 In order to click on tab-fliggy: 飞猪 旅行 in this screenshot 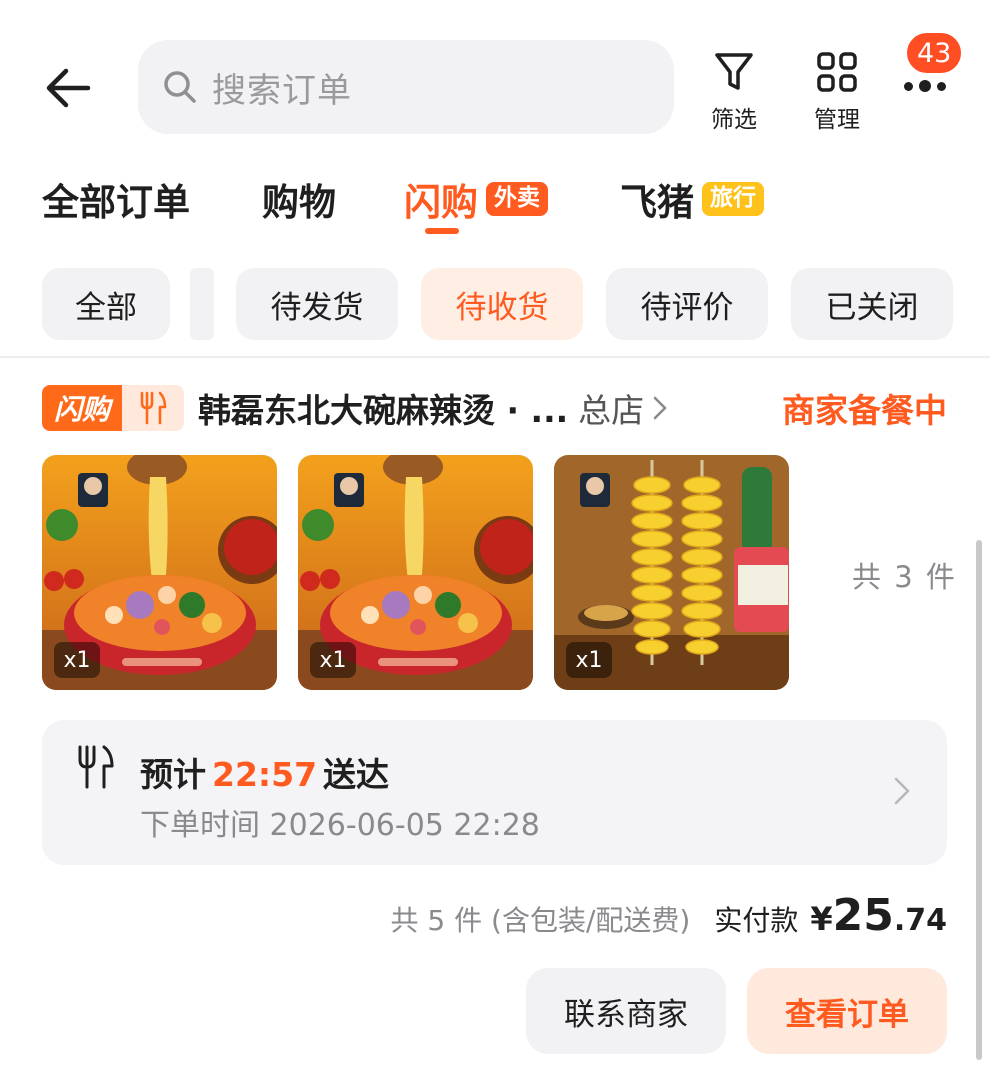, I will do `click(692, 199)`.